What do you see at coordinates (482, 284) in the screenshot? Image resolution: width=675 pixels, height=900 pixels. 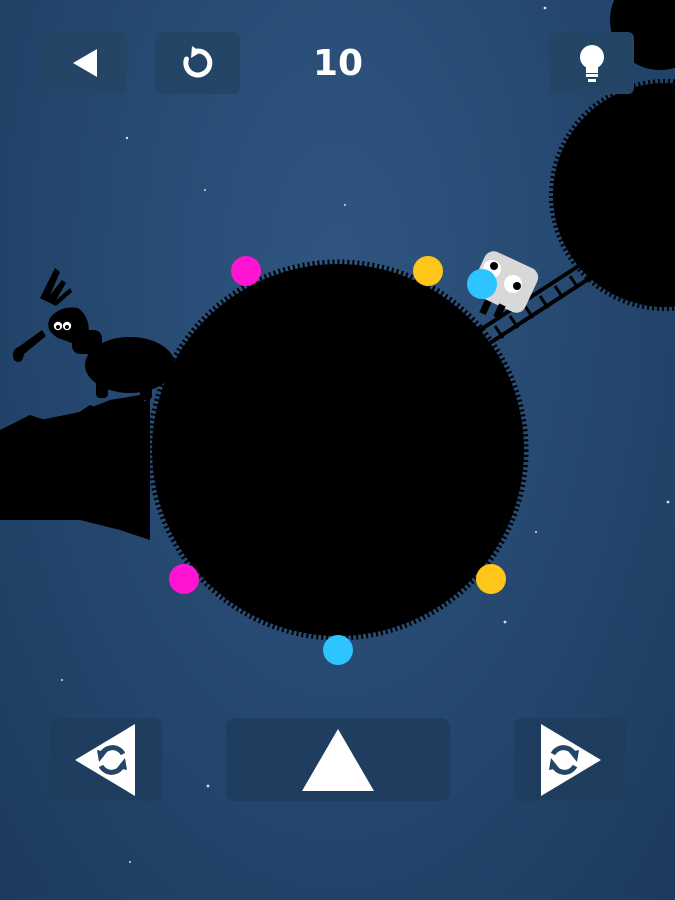 I see `held-orb-cyan` at bounding box center [482, 284].